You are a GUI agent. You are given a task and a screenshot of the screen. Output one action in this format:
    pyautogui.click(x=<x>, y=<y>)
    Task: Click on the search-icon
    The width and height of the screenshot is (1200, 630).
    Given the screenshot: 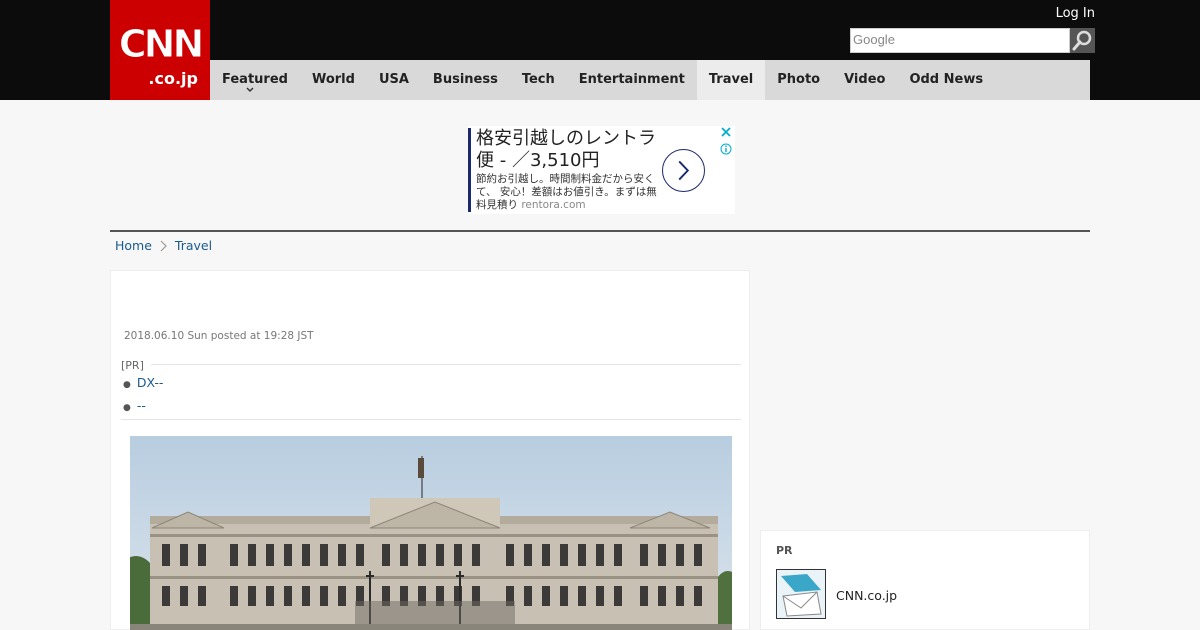 What is the action you would take?
    pyautogui.click(x=1082, y=40)
    